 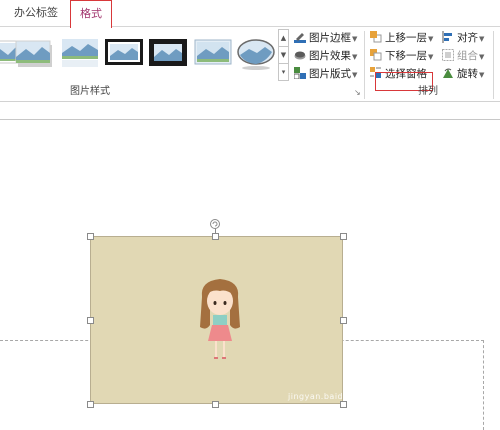 What do you see at coordinates (250, 14) in the screenshot?
I see `ribbon-tab-bar: 办公标签 格式` at bounding box center [250, 14].